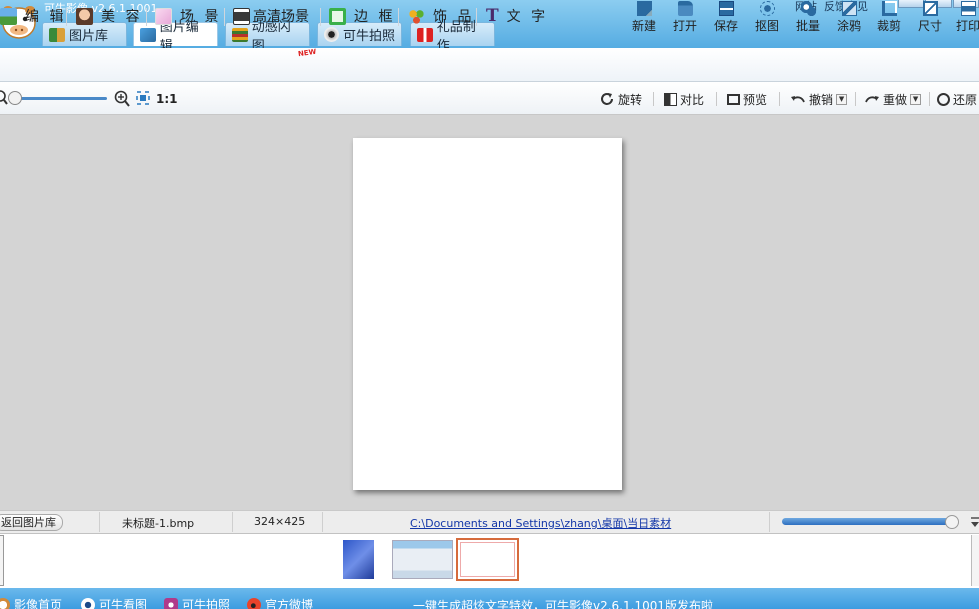 The image size is (979, 609). What do you see at coordinates (848, 26) in the screenshot?
I see `action-label: 涂鸦` at bounding box center [848, 26].